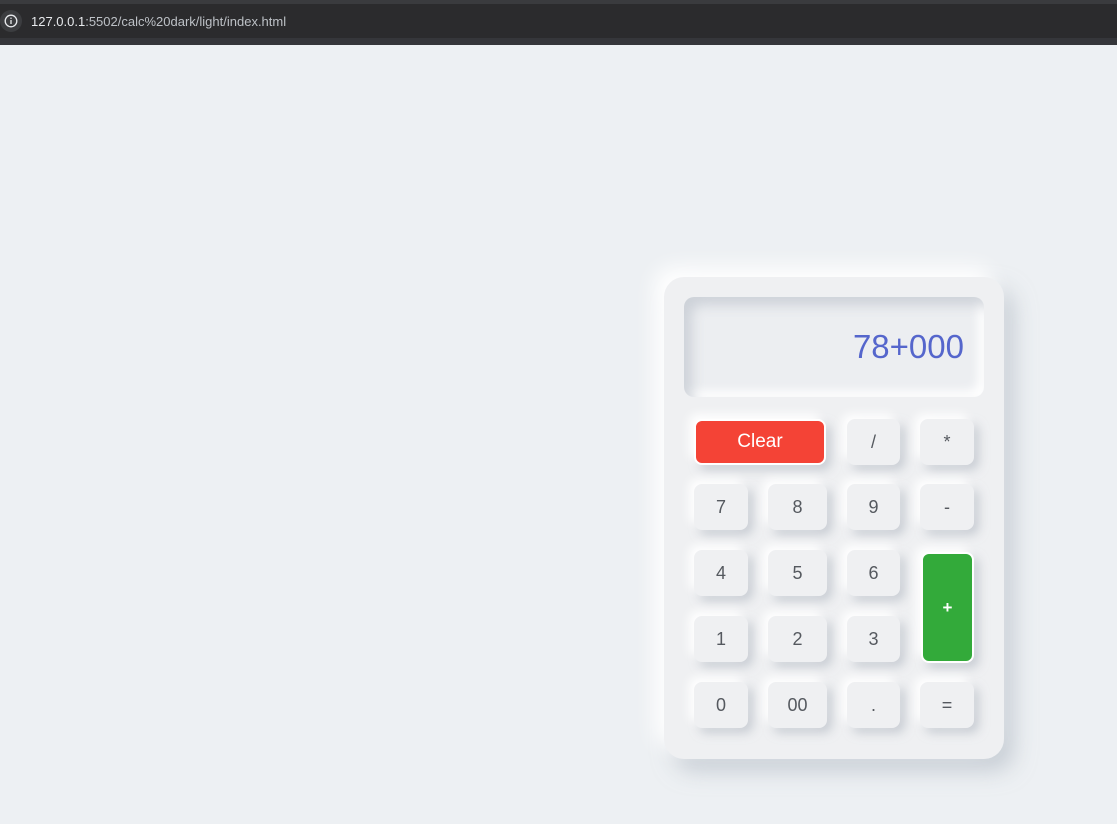  What do you see at coordinates (186, 21) in the screenshot?
I see `url-path: :5502/calc%20dark/light/index.html` at bounding box center [186, 21].